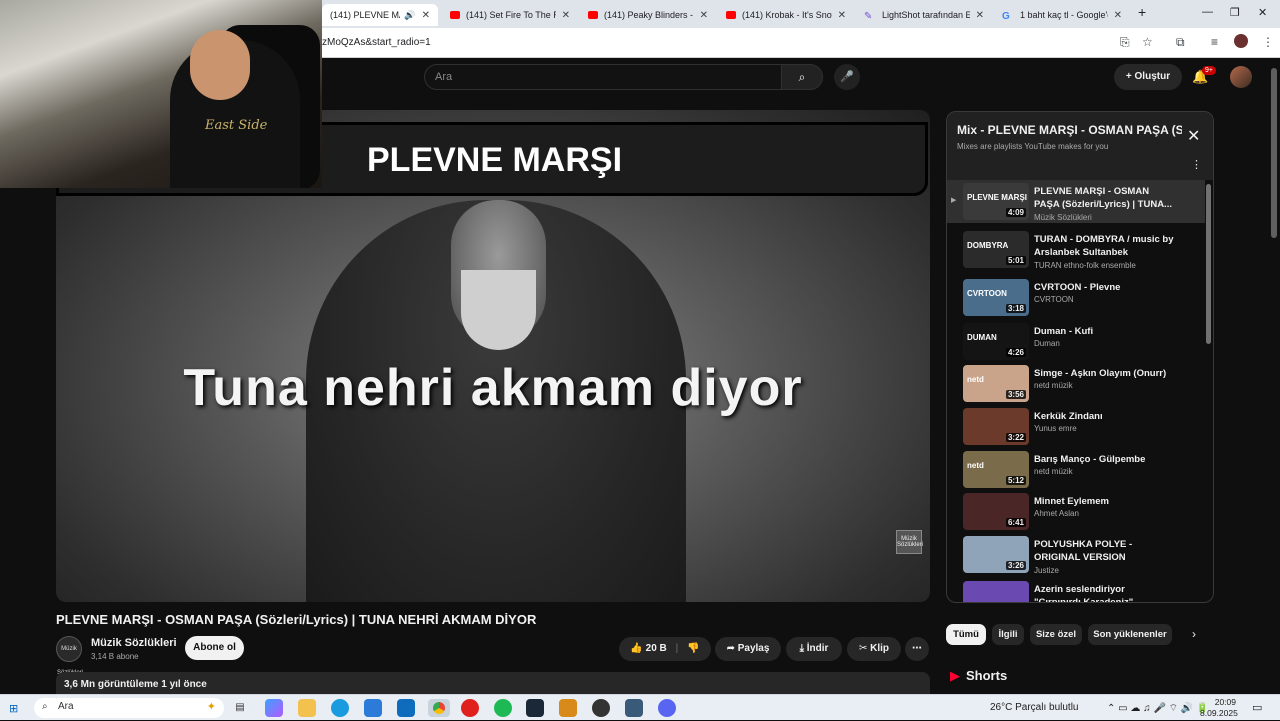 The height and width of the screenshot is (721, 1280). Describe the element at coordinates (373, 708) in the screenshot. I see `store-icon` at that location.